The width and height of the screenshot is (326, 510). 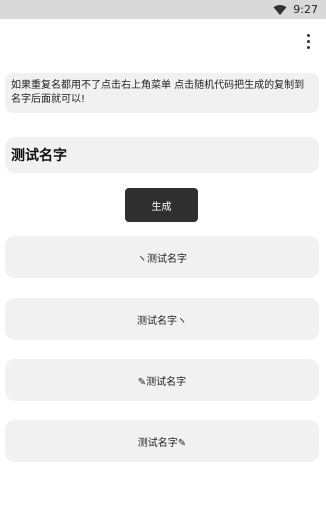 I want to click on status-icons: 9:27, so click(x=295, y=9).